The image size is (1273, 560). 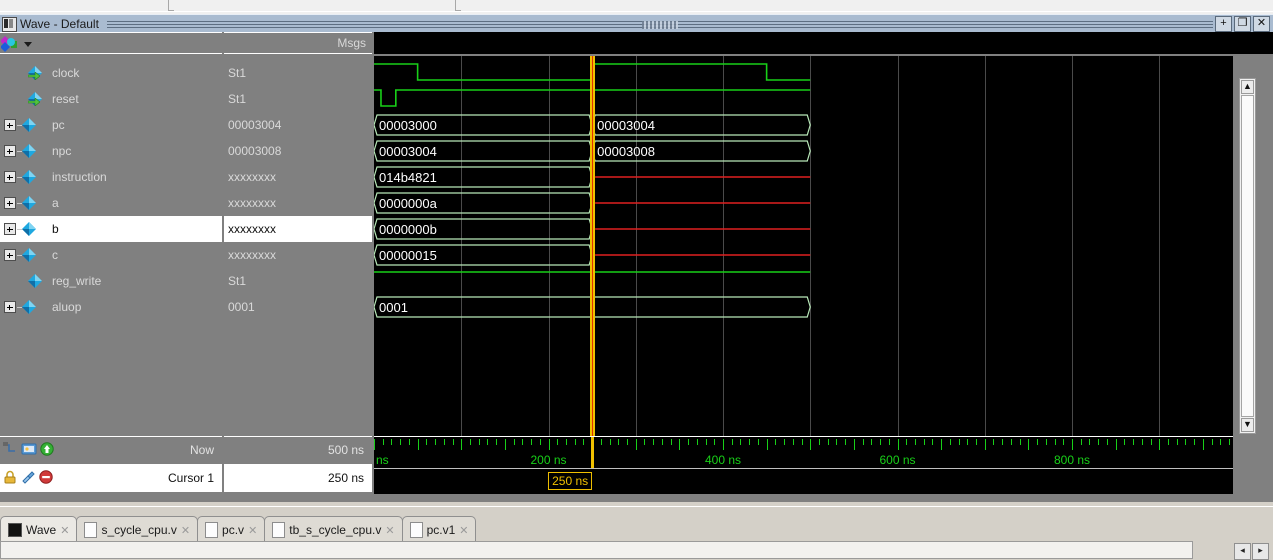 I want to click on close-button: ✕, so click(x=1261, y=24).